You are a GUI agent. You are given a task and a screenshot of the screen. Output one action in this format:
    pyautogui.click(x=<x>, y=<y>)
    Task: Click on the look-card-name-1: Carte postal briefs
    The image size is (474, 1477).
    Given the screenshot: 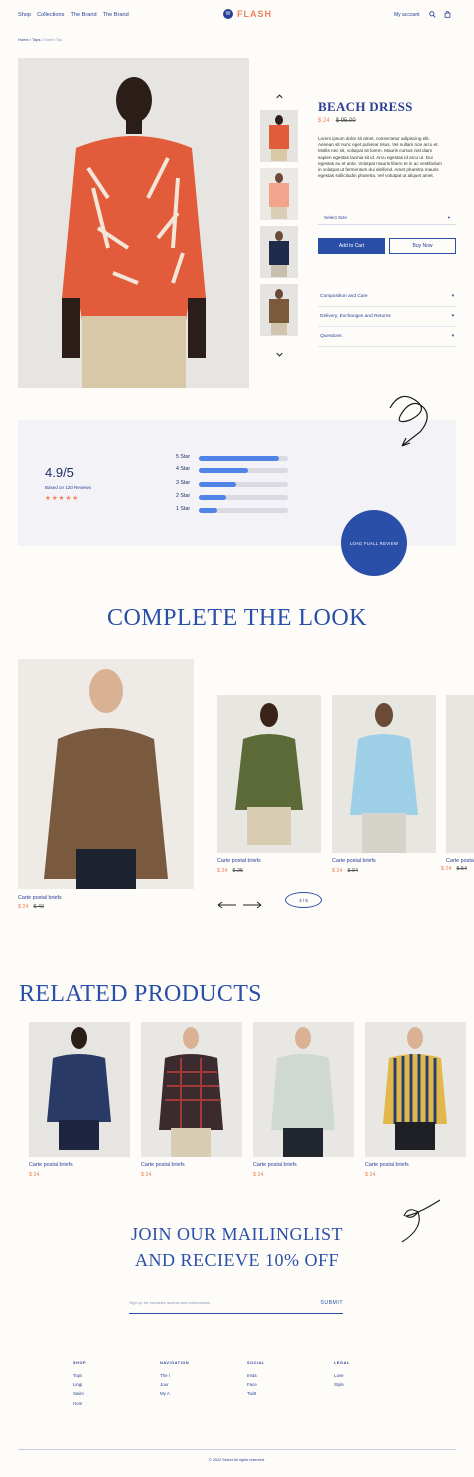 What is the action you would take?
    pyautogui.click(x=40, y=898)
    